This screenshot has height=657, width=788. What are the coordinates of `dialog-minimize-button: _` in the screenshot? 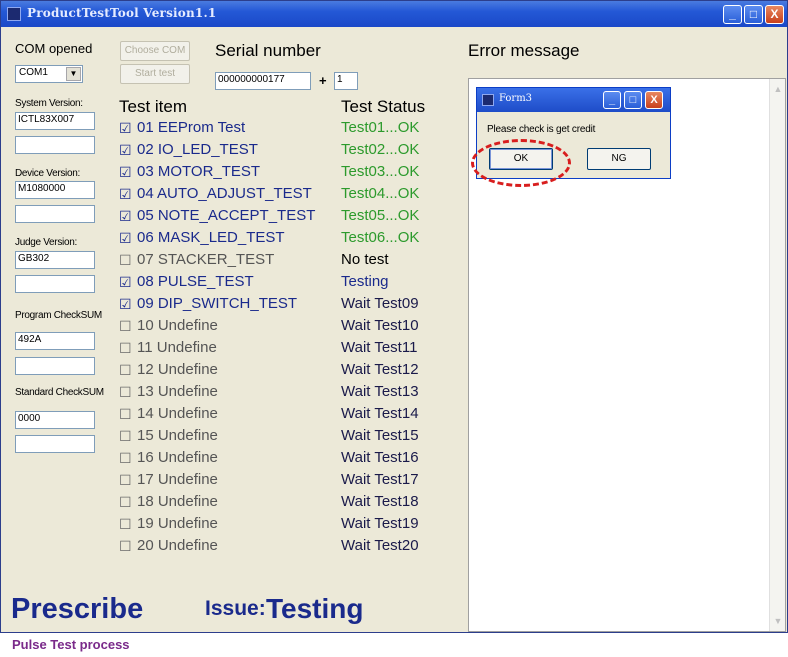 It's located at (612, 100).